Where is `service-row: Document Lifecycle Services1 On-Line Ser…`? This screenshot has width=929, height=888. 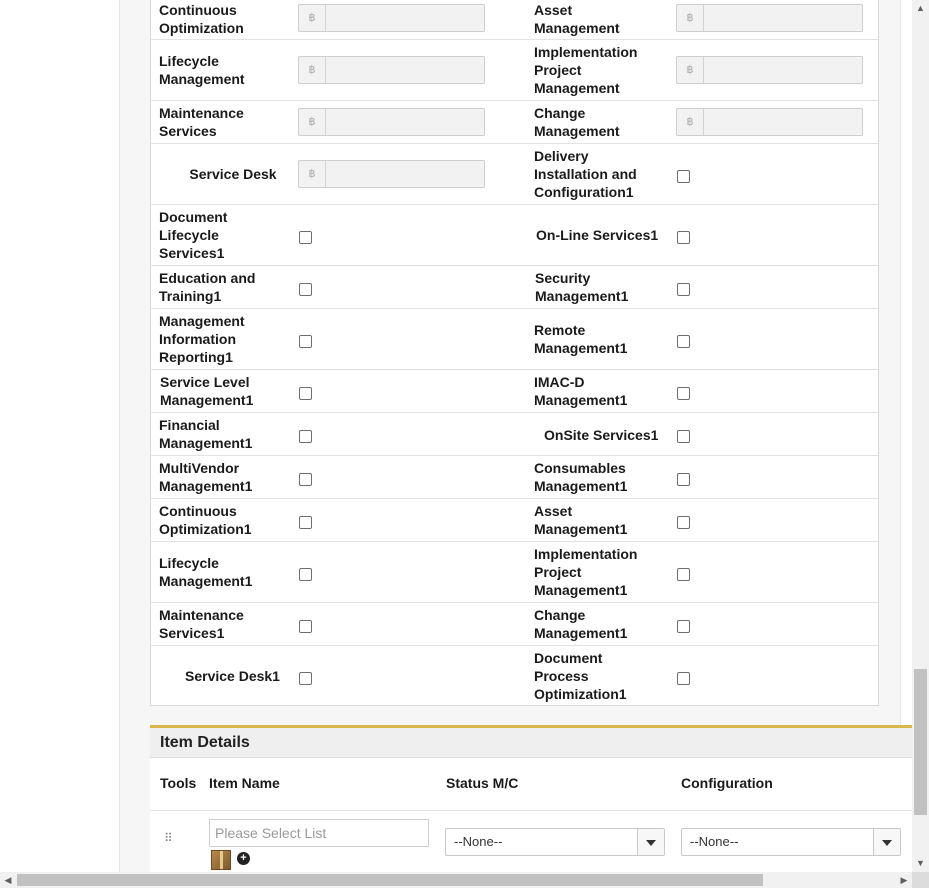 service-row: Document Lifecycle Services1 On-Line Ser… is located at coordinates (514, 235).